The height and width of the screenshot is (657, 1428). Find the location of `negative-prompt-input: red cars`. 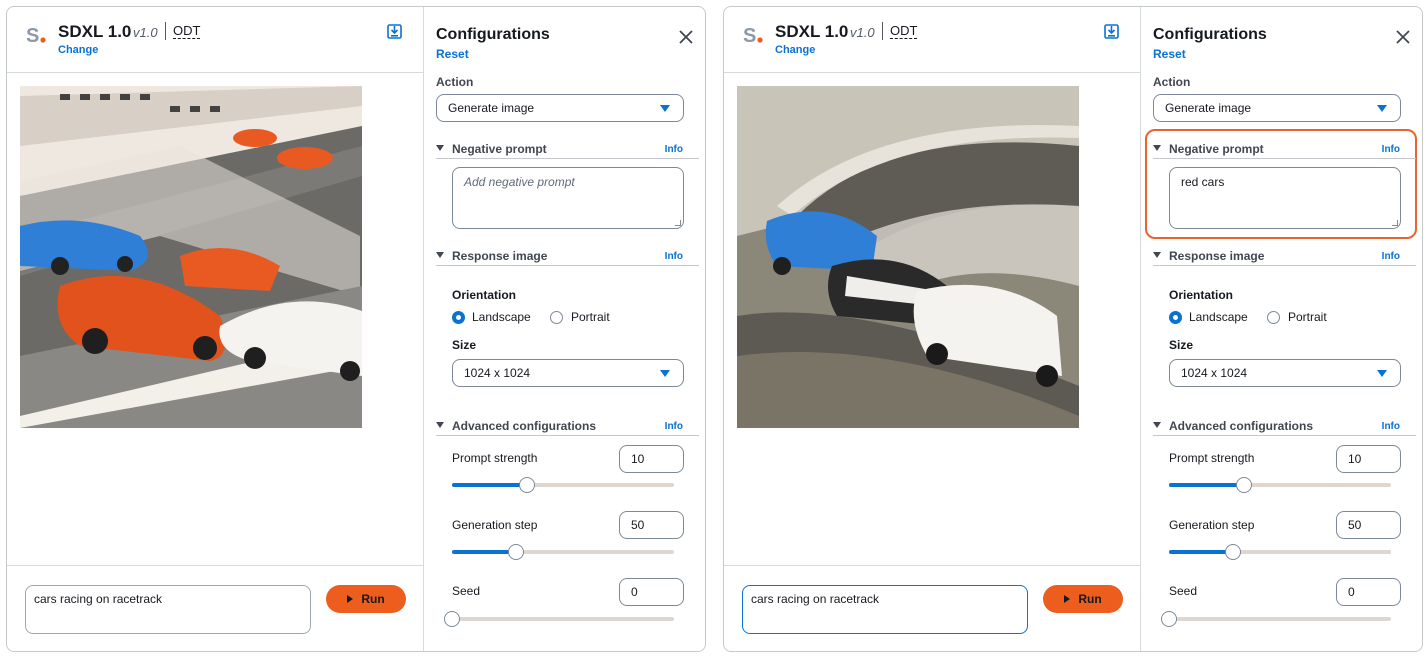

negative-prompt-input: red cars is located at coordinates (1285, 198).